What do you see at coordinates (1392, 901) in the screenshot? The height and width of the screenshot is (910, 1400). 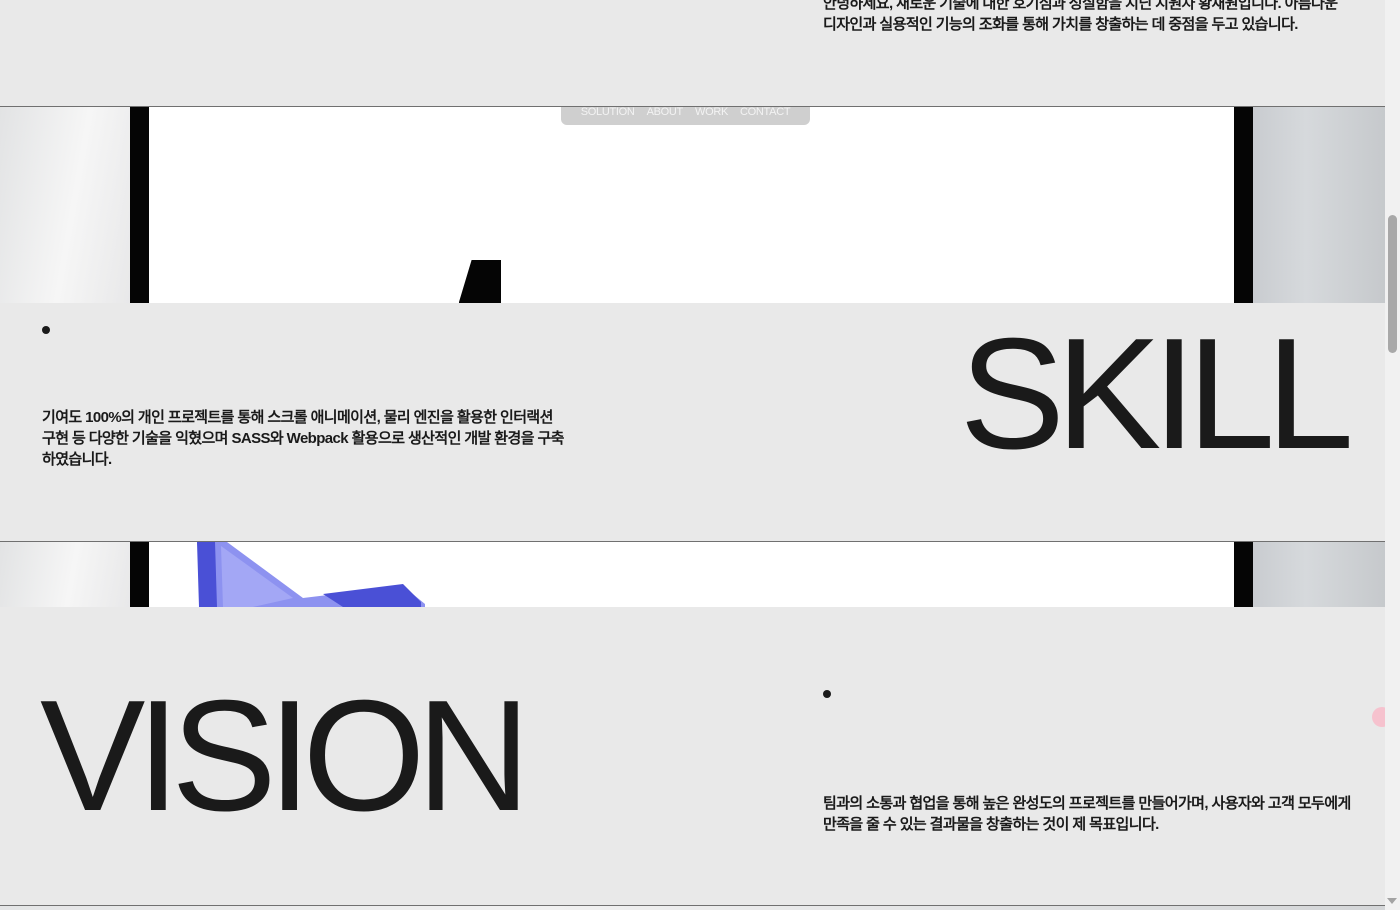 I see `scroll-down-arrow-icon` at bounding box center [1392, 901].